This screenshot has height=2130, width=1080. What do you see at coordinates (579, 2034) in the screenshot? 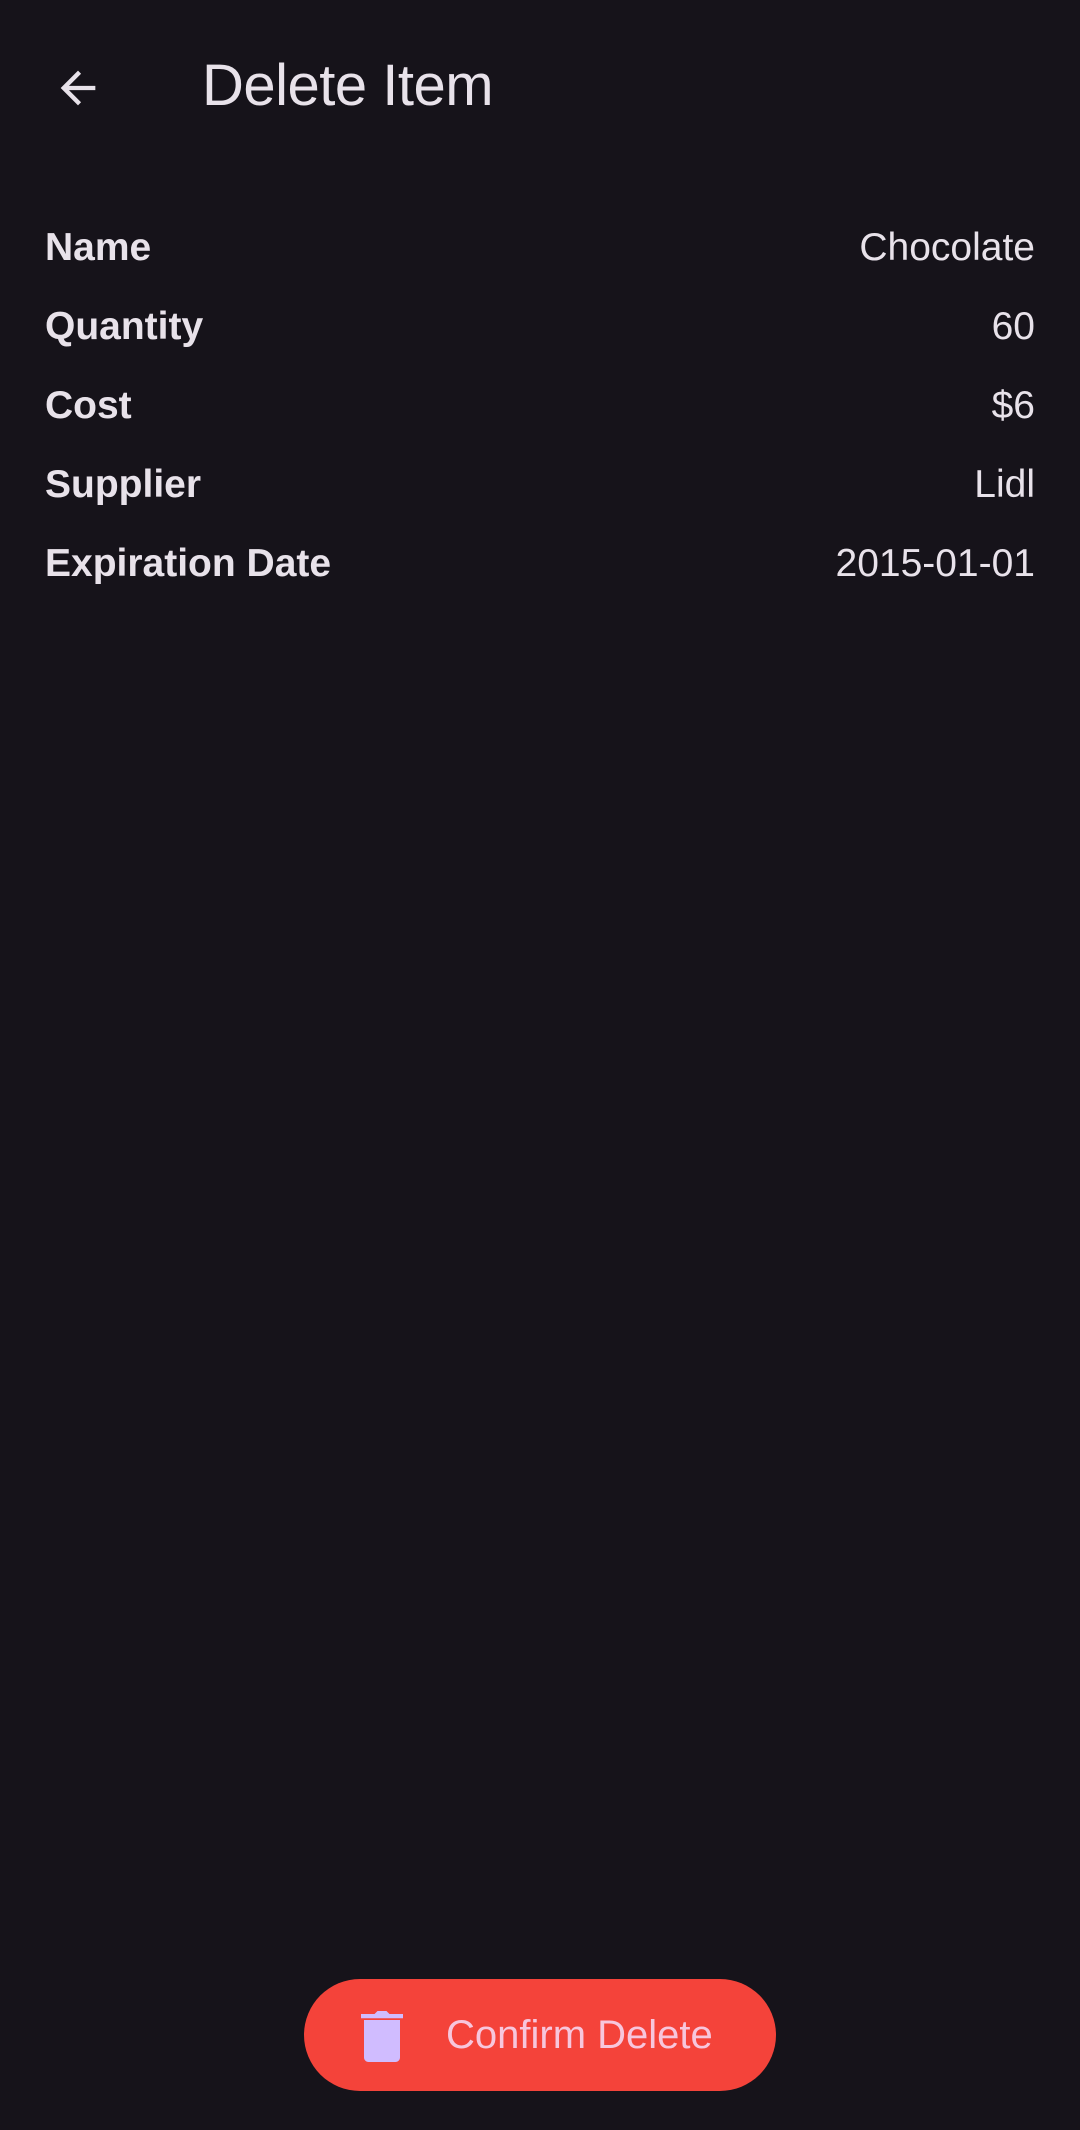
I see `confirm-delete-label: Confirm Delete` at bounding box center [579, 2034].